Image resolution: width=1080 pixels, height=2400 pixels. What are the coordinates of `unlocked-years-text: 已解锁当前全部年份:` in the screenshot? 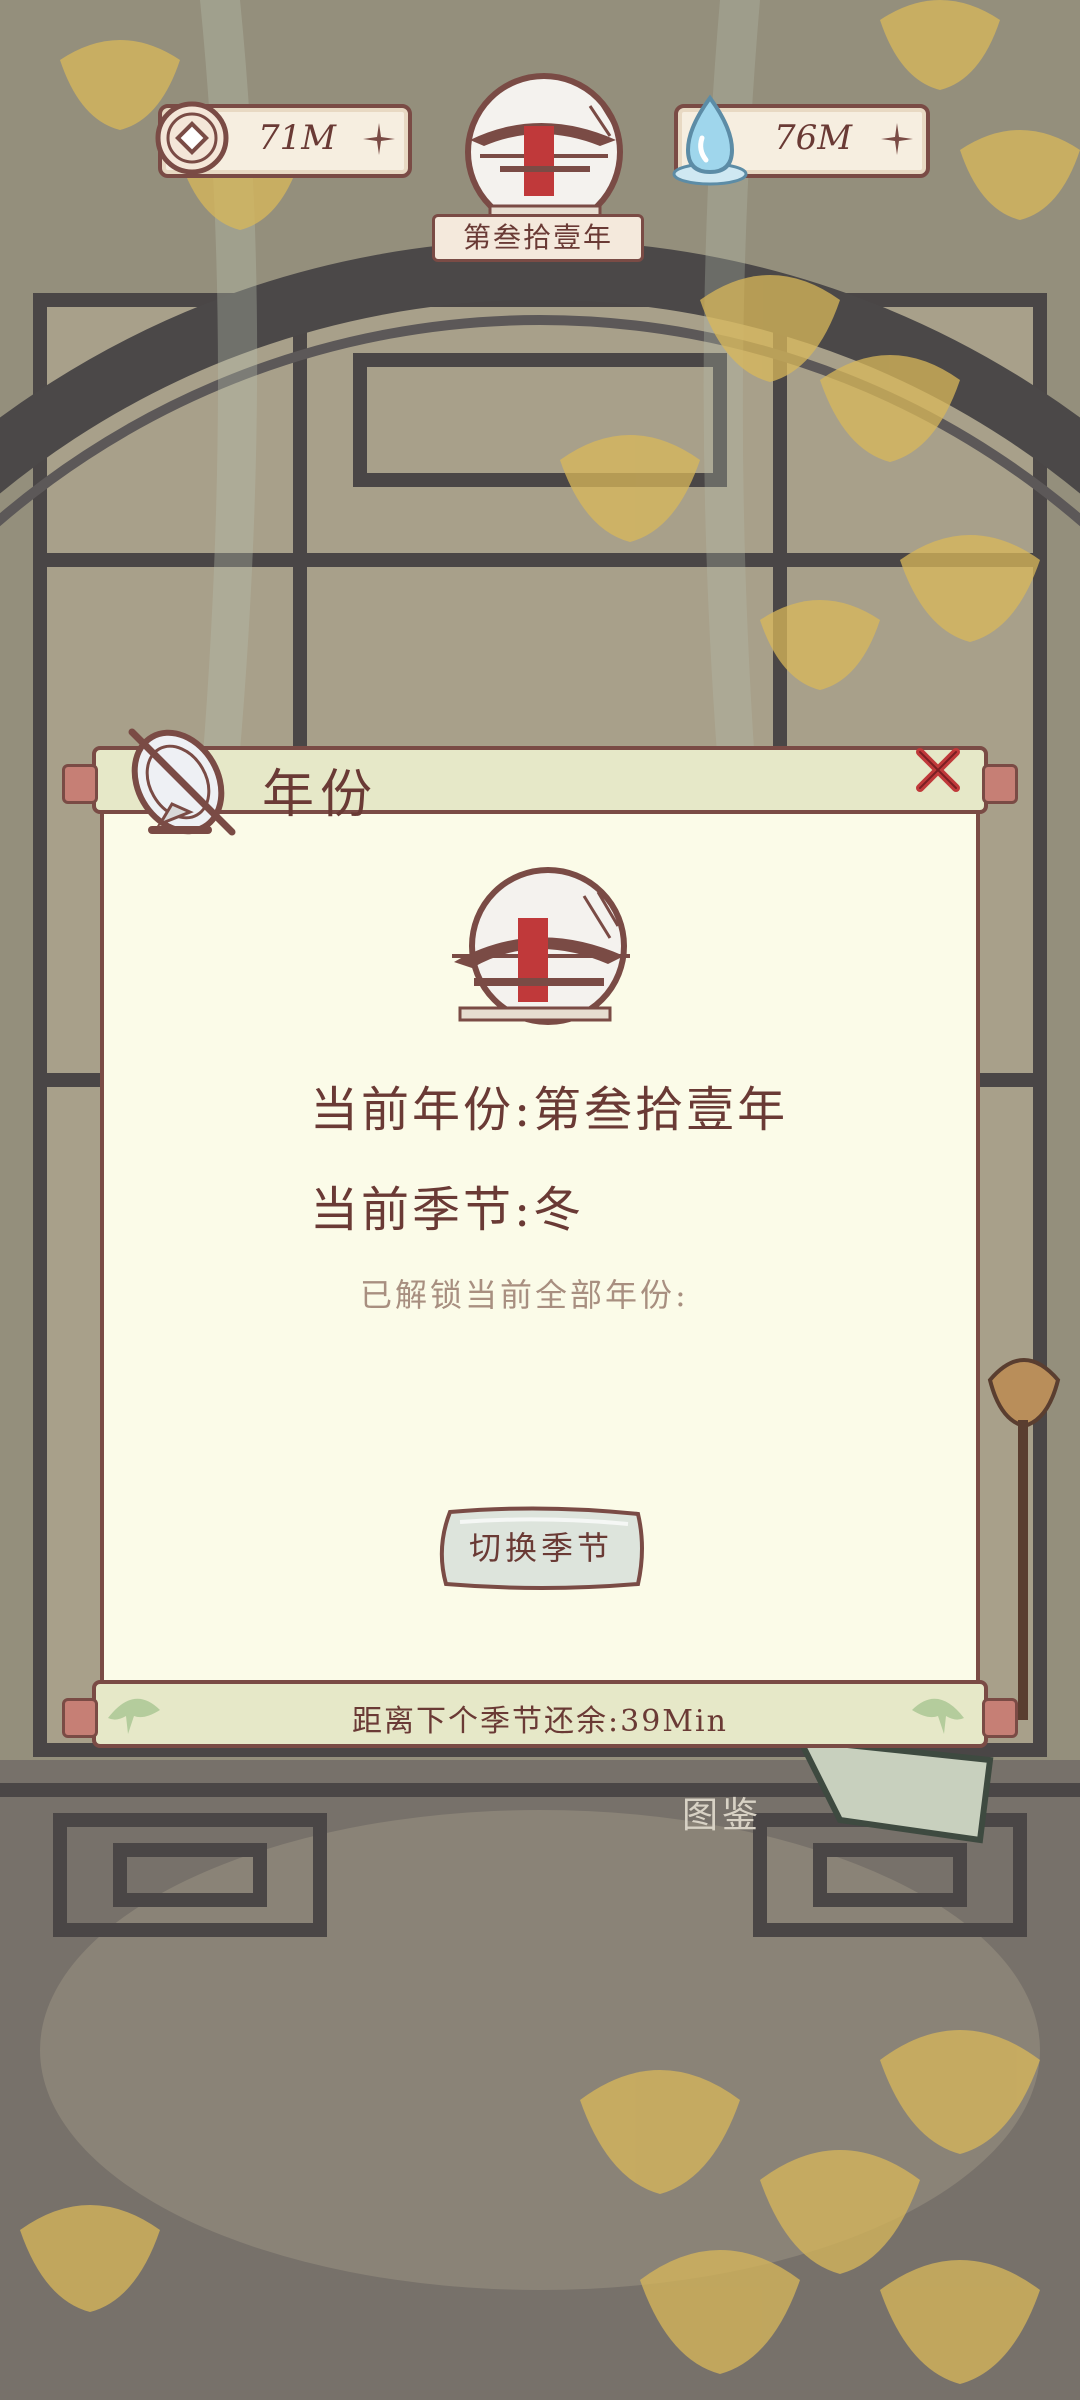 It's located at (524, 1295).